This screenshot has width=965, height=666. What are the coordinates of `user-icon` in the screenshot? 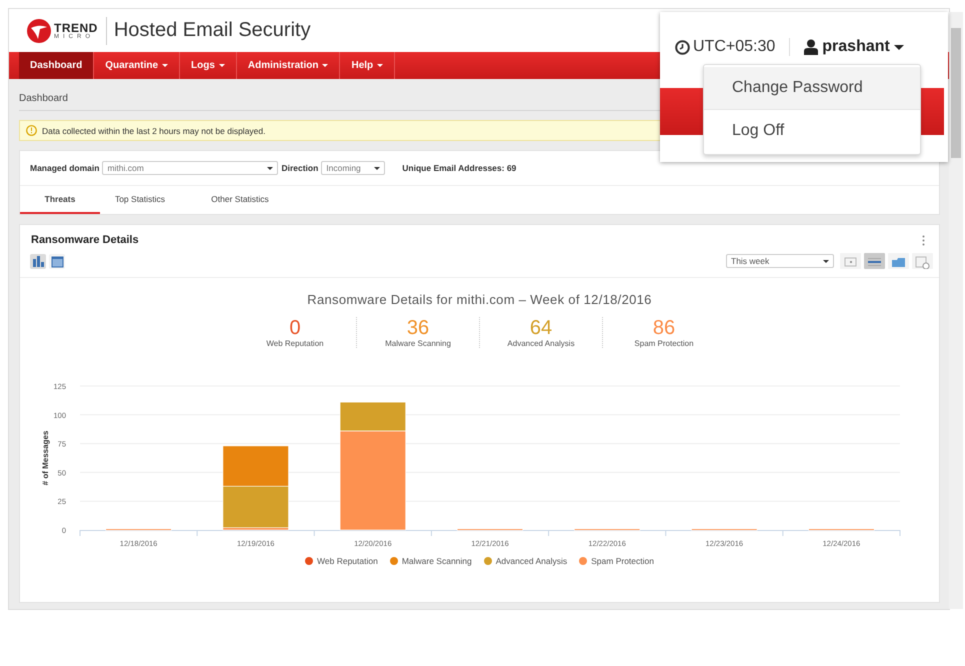 It's located at (811, 47).